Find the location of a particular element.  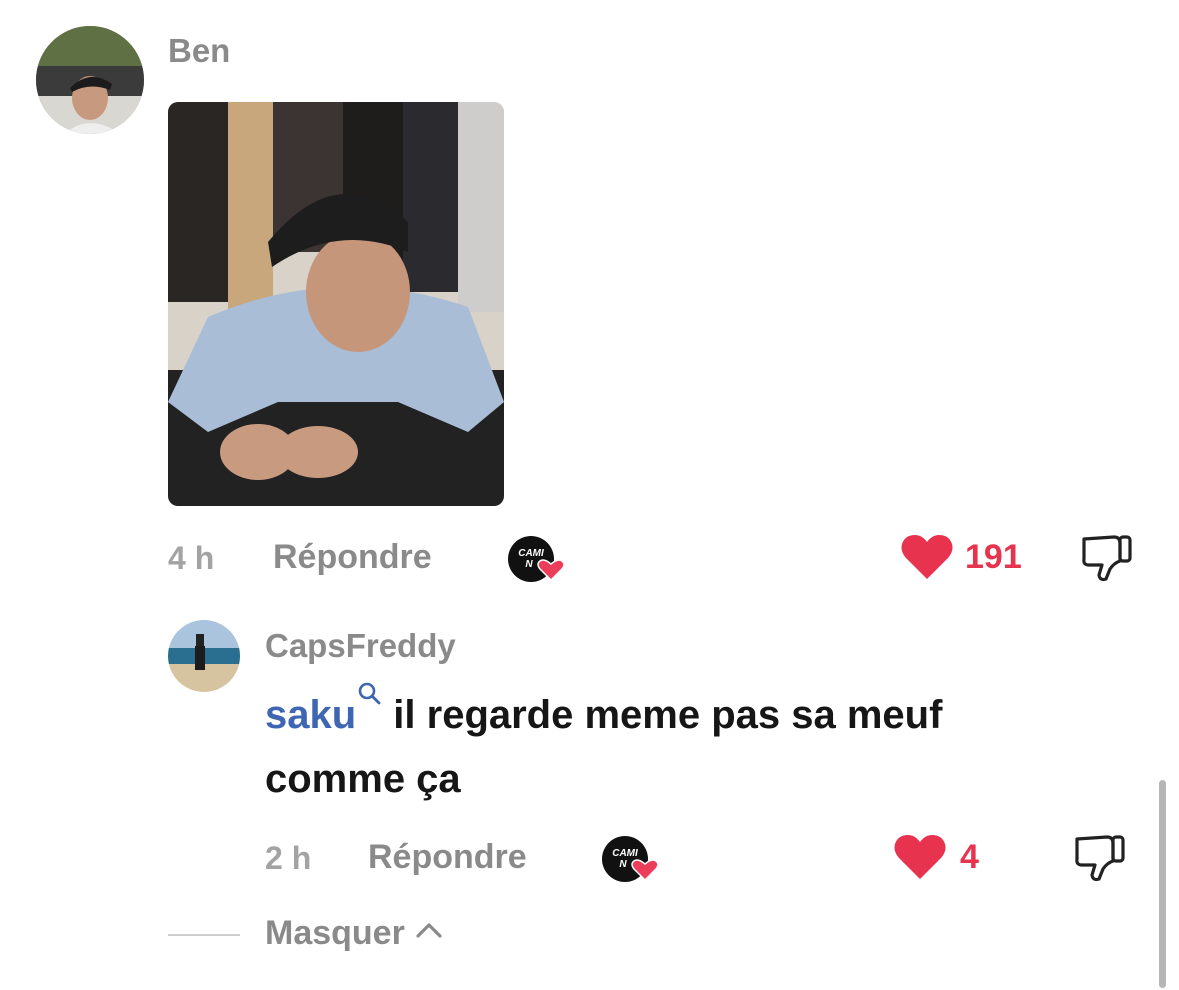

comment-username: CapsFreddy is located at coordinates (360, 646).